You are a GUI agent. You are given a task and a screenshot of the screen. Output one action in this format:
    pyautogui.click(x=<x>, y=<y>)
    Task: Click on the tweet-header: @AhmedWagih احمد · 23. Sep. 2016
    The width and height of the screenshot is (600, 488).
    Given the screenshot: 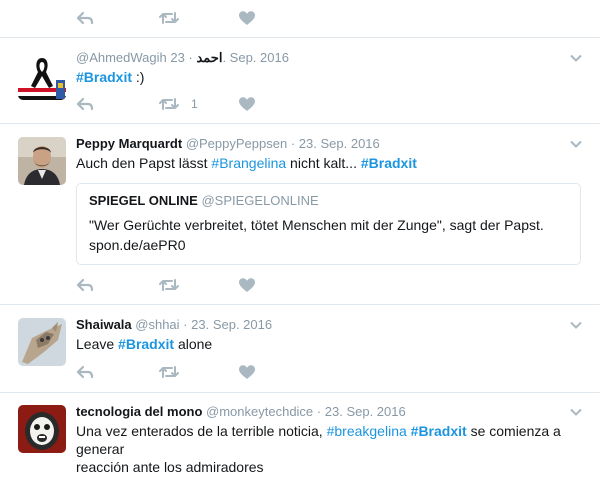 What is the action you would take?
    pyautogui.click(x=182, y=58)
    